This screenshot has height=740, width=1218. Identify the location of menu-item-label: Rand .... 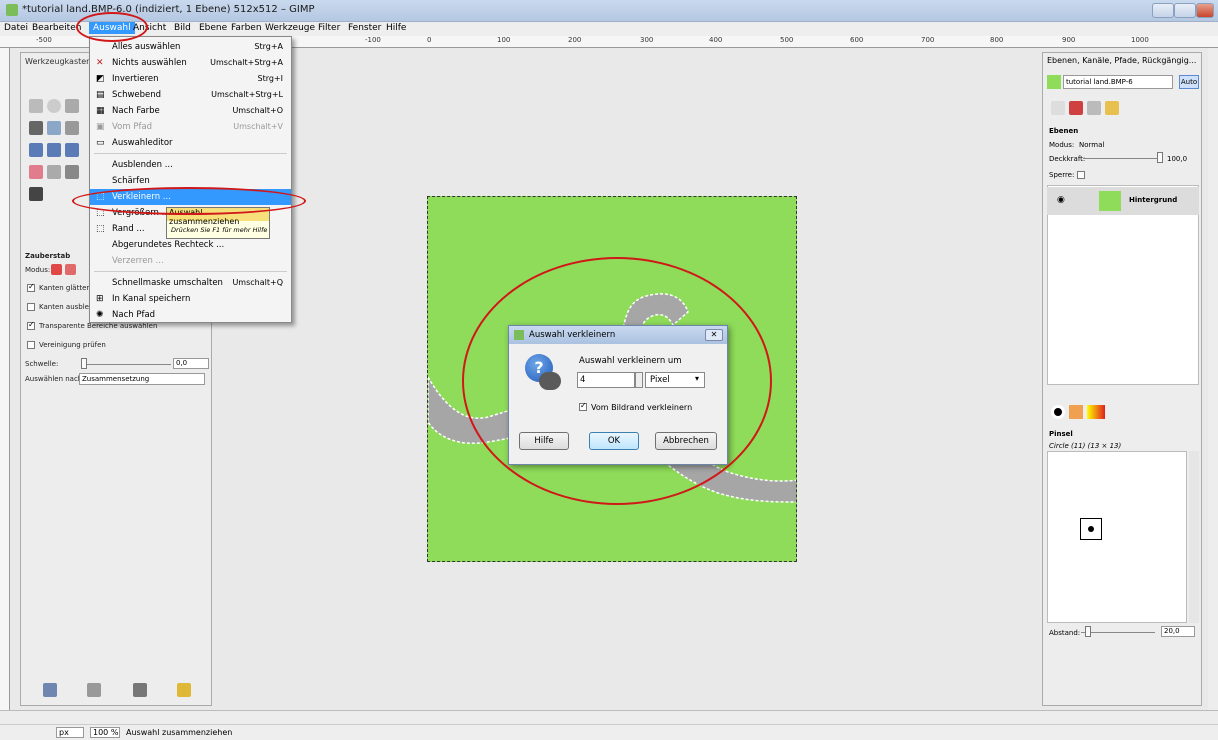
(128, 229).